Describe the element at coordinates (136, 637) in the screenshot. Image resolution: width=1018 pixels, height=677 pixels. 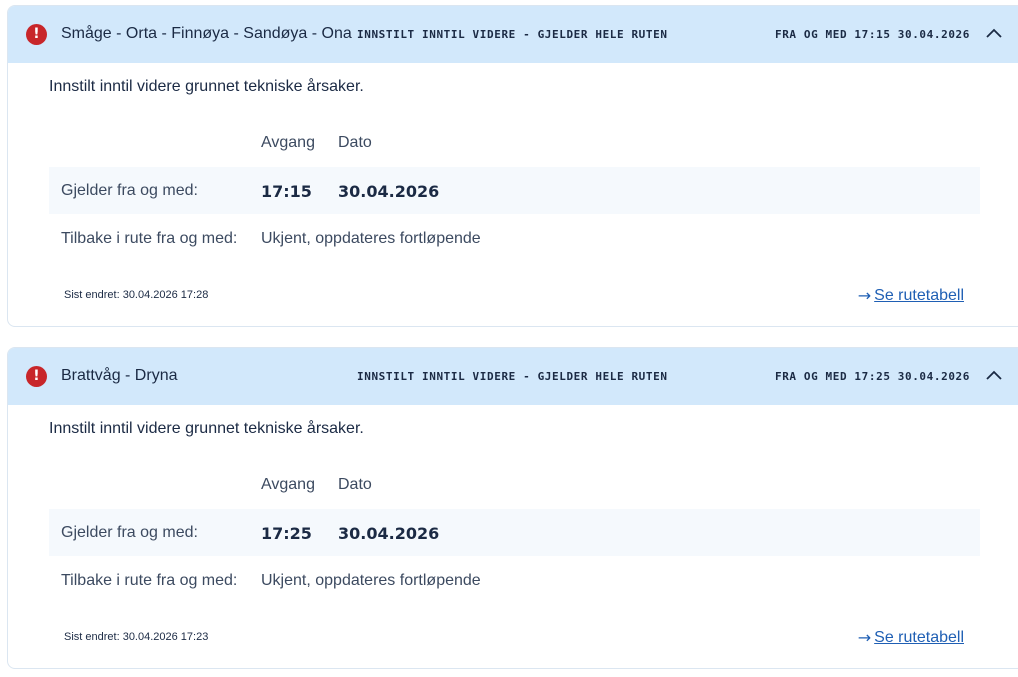
I see `last-changed: Sist endret: 30.04.2026 17:23` at that location.